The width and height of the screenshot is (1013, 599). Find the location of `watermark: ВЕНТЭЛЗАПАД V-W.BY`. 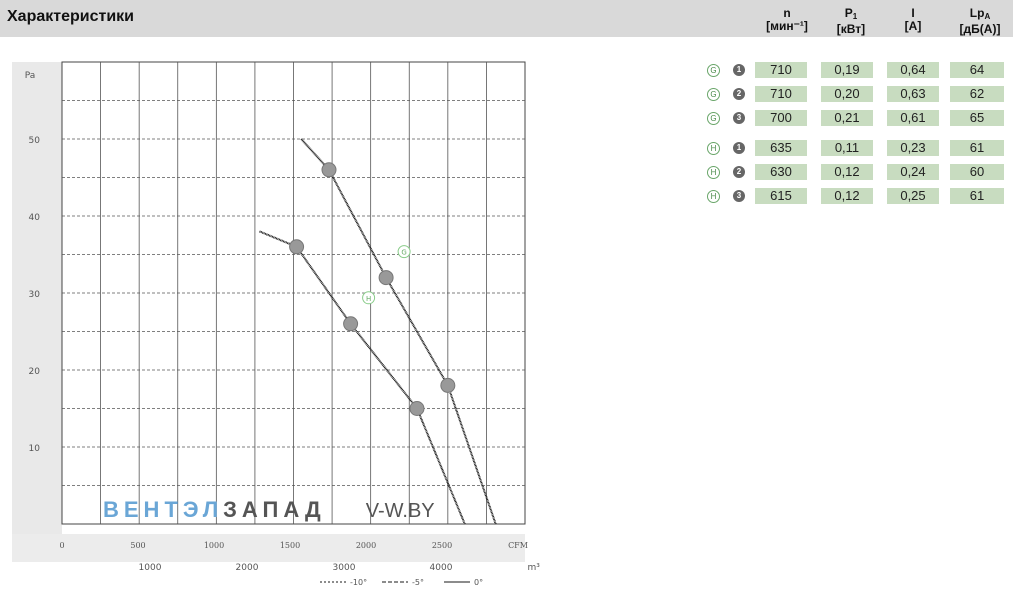

watermark: ВЕНТЭЛЗАПАД V-W.BY is located at coordinates (269, 510).